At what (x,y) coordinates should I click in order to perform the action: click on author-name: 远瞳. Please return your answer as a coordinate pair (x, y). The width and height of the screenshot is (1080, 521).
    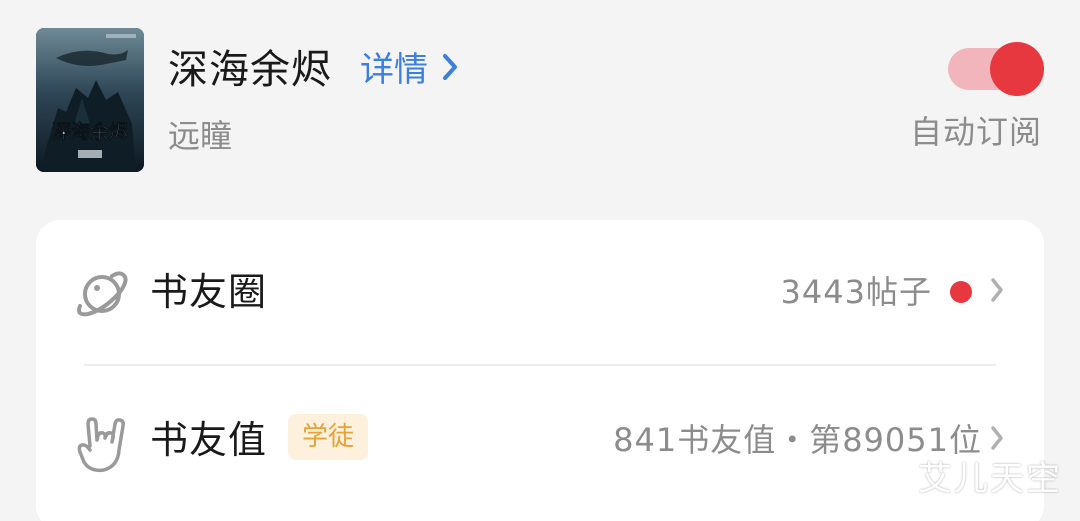
    Looking at the image, I should click on (200, 136).